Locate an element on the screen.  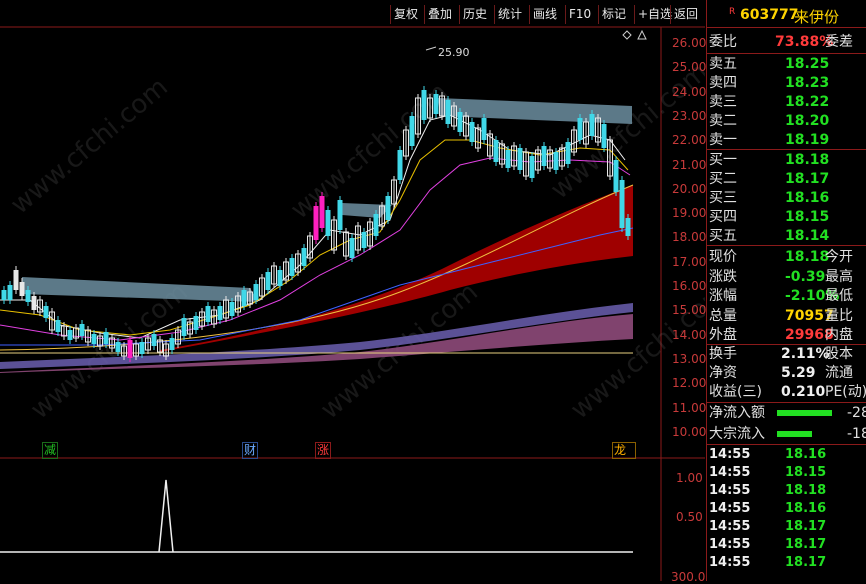
peak-price-label: 25.90 is located at coordinates (454, 52).